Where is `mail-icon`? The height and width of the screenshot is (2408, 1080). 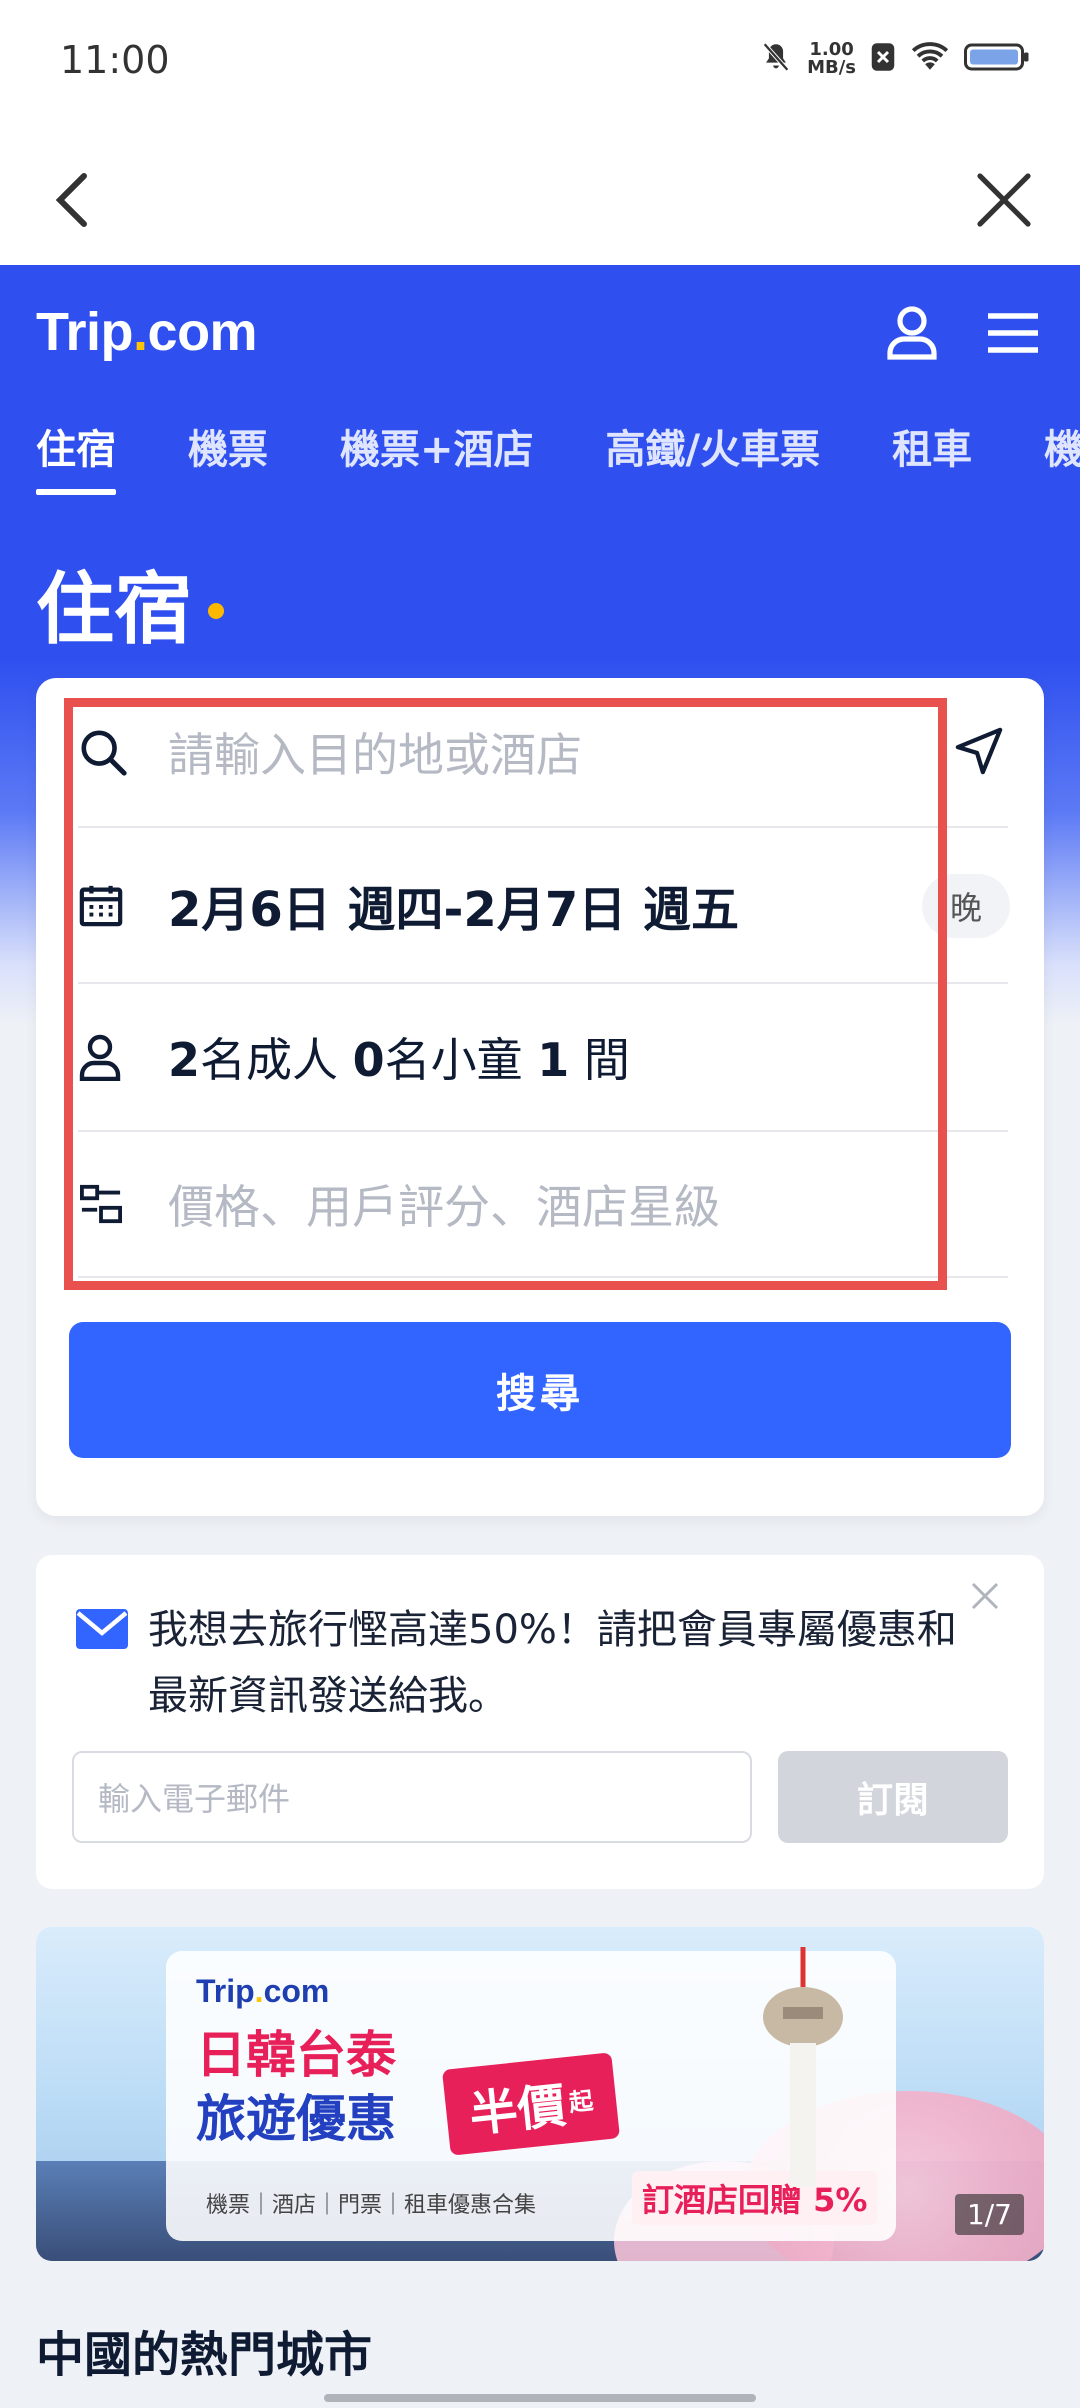
mail-icon is located at coordinates (102, 1631).